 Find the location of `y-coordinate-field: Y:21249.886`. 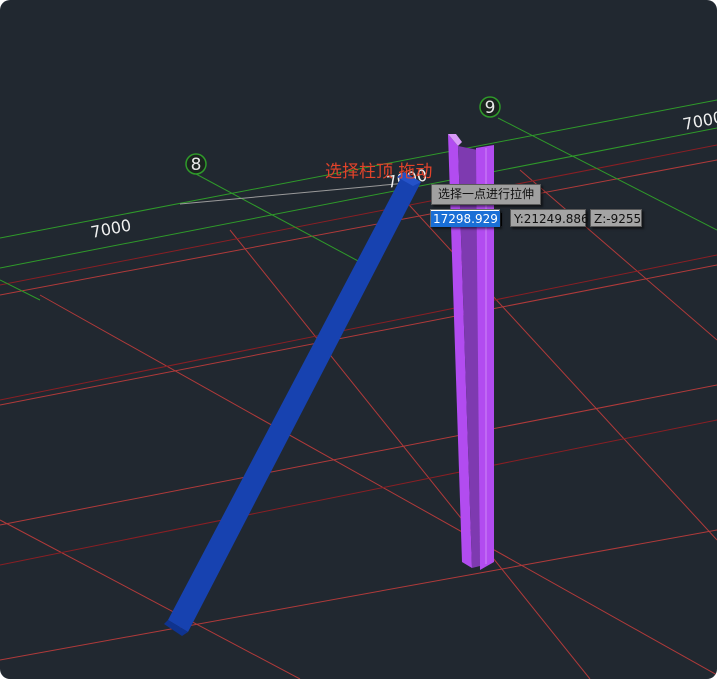

y-coordinate-field: Y:21249.886 is located at coordinates (549, 218).